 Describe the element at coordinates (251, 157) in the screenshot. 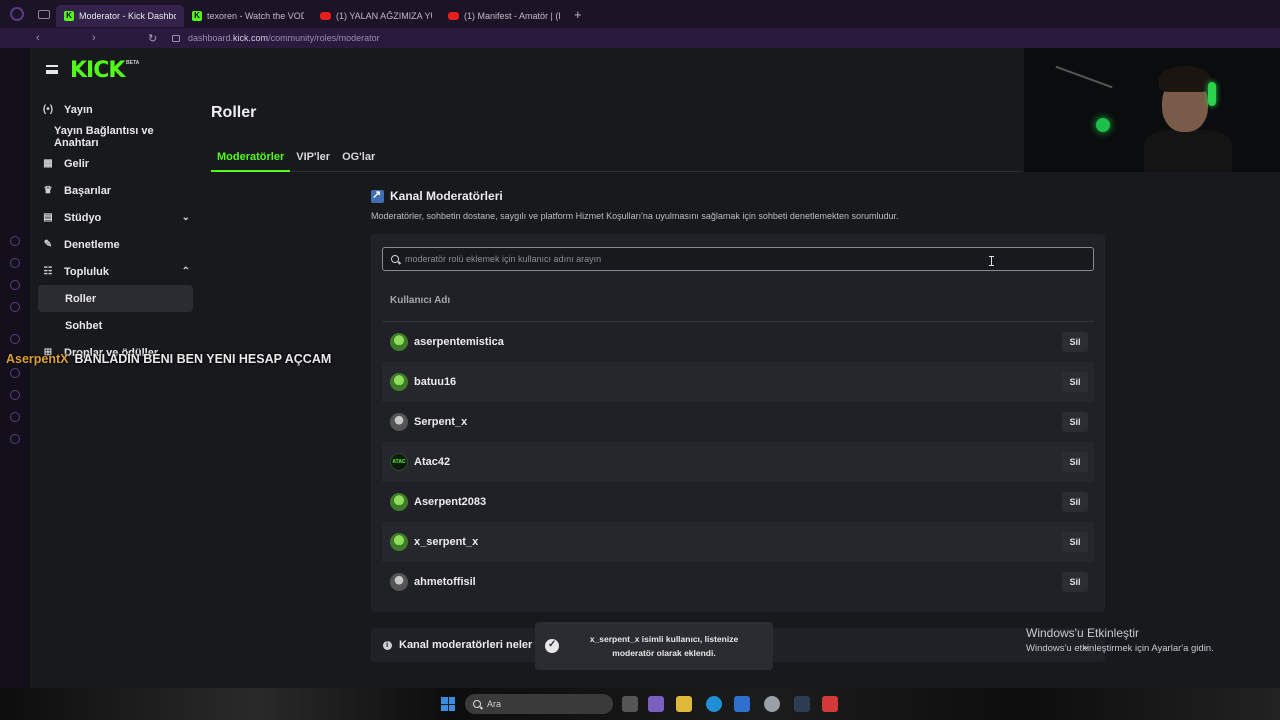

I see `tab-moderatorler: Moderatörler` at that location.